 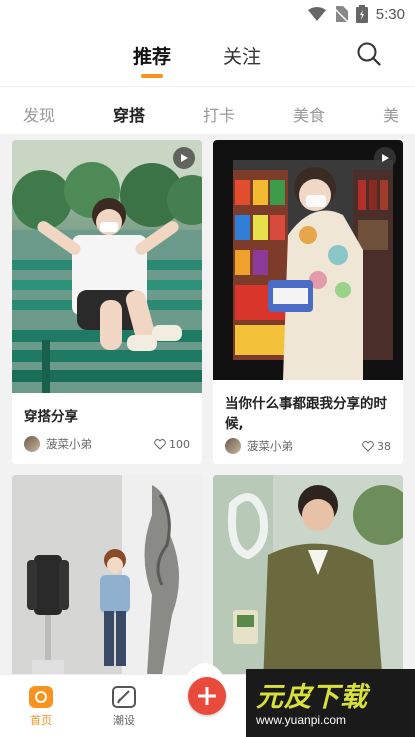 I want to click on nav-trend: 潮设, so click(x=124, y=706).